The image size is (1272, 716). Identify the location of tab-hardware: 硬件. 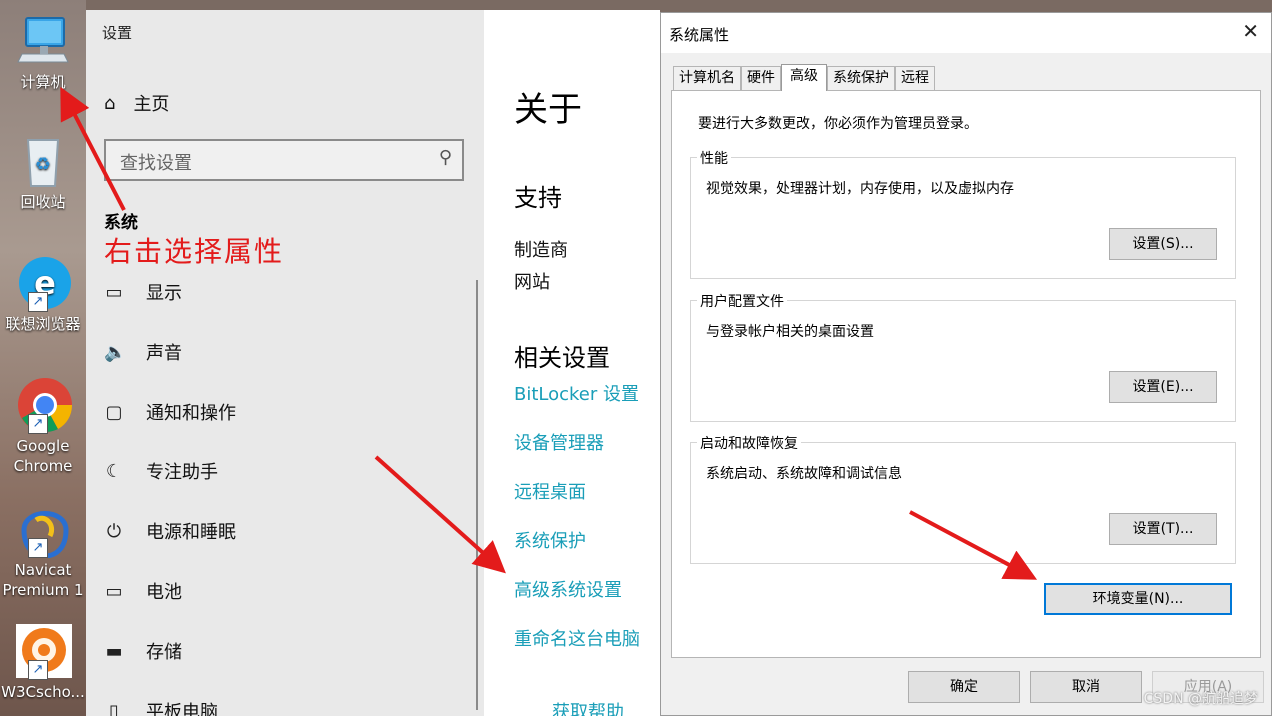
(761, 78).